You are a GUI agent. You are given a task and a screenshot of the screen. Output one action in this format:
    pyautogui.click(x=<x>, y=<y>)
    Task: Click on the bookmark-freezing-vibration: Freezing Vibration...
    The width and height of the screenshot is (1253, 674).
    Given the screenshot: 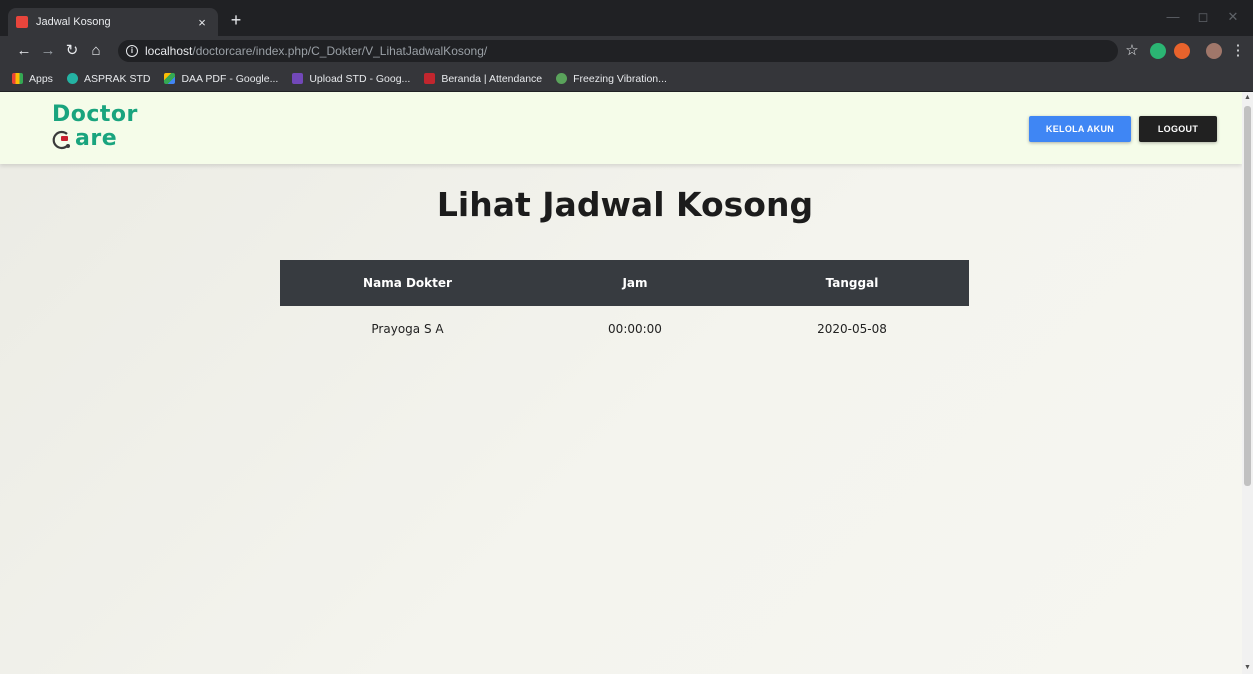 What is the action you would take?
    pyautogui.click(x=611, y=79)
    